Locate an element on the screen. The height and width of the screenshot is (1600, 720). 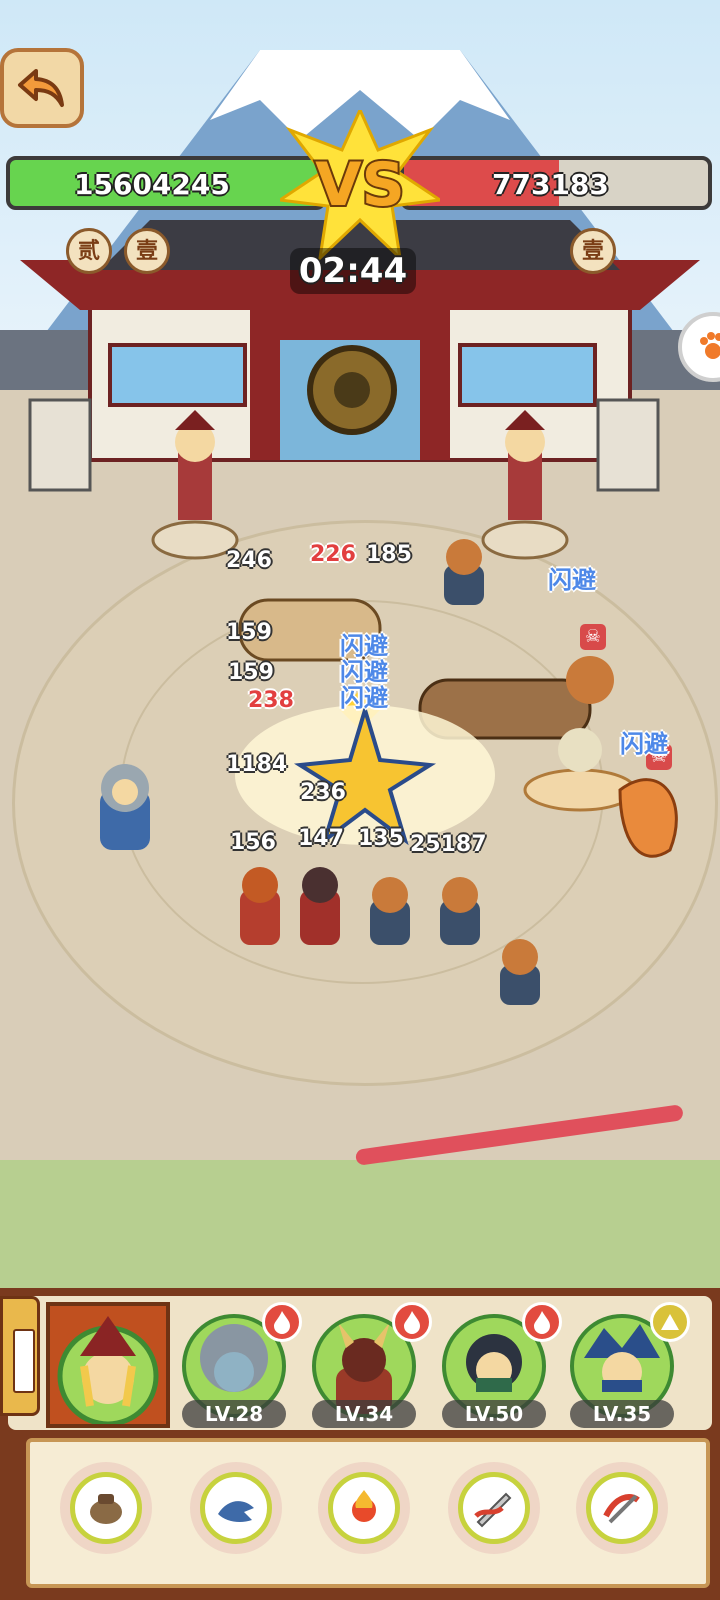
rank-badge: 贰 is located at coordinates (89, 251).